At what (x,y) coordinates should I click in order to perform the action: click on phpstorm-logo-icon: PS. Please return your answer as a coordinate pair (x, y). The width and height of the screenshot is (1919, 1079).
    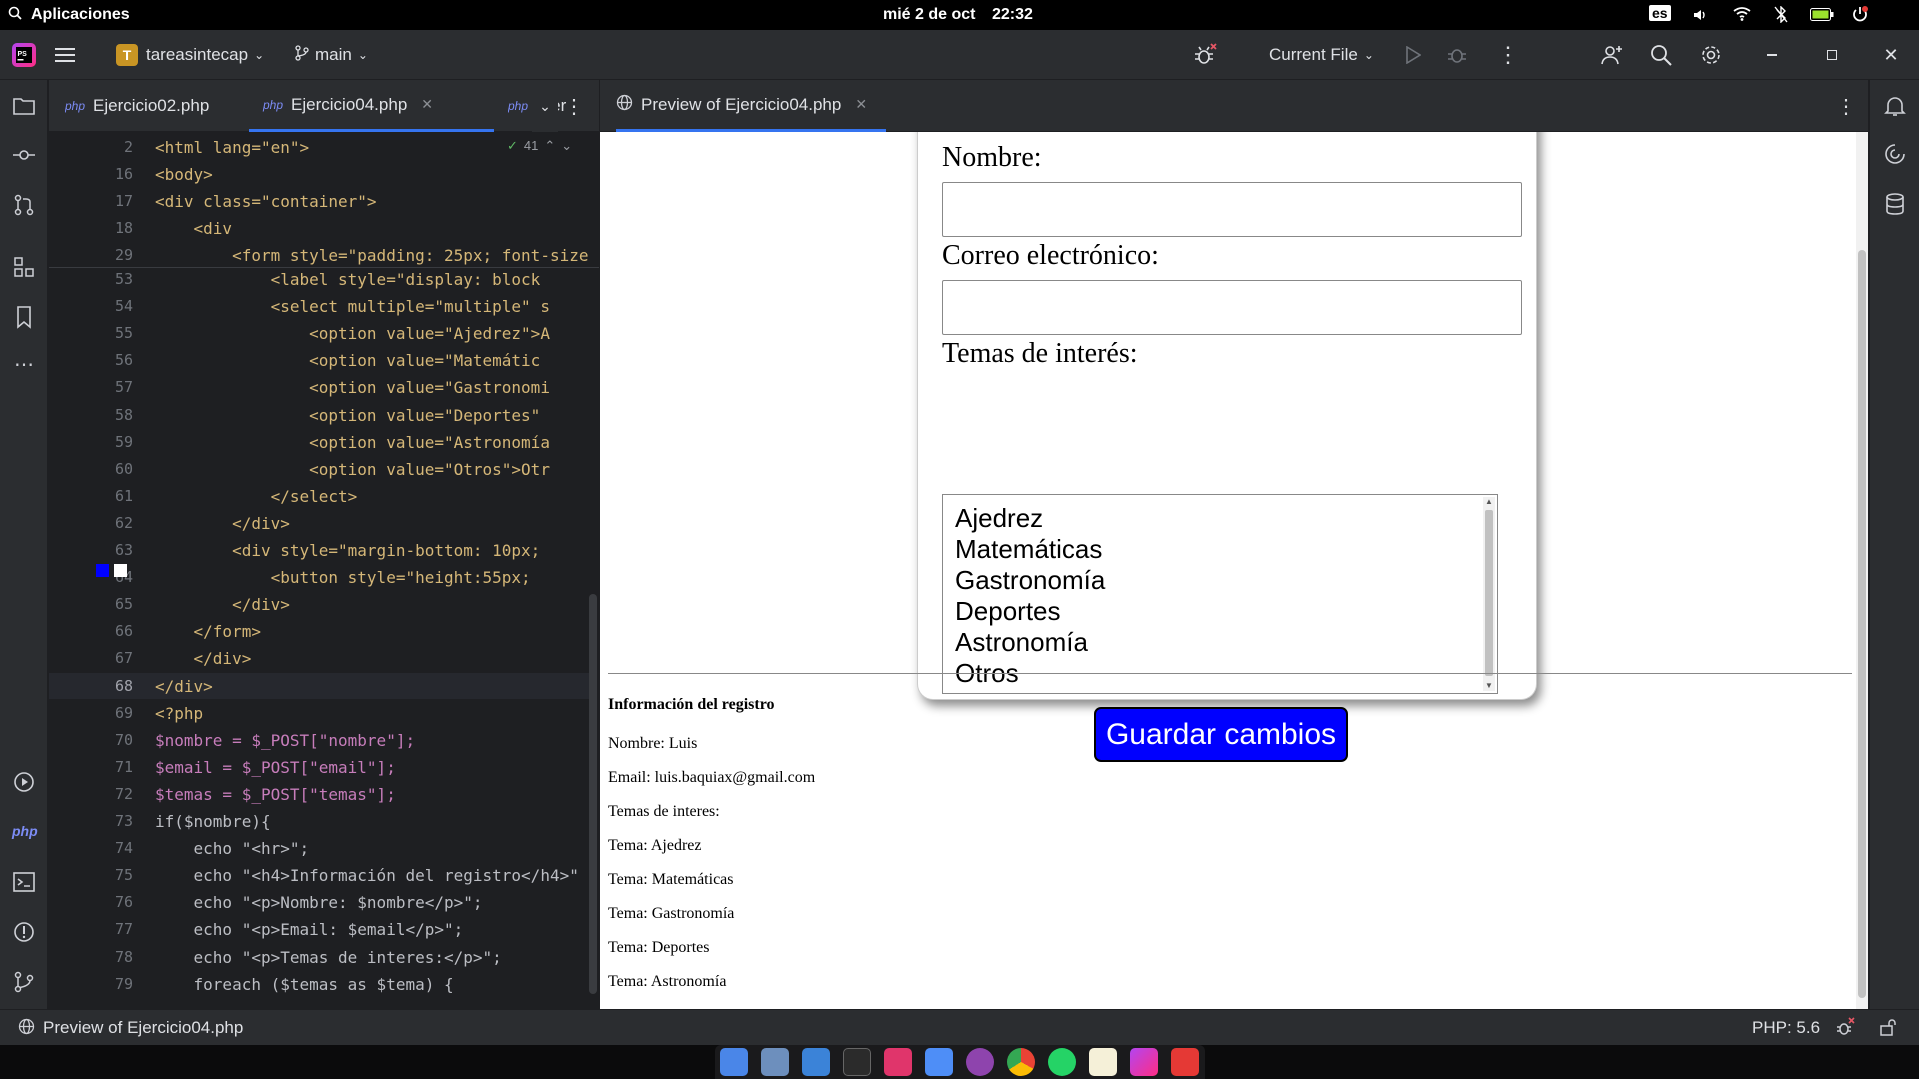
    Looking at the image, I should click on (24, 55).